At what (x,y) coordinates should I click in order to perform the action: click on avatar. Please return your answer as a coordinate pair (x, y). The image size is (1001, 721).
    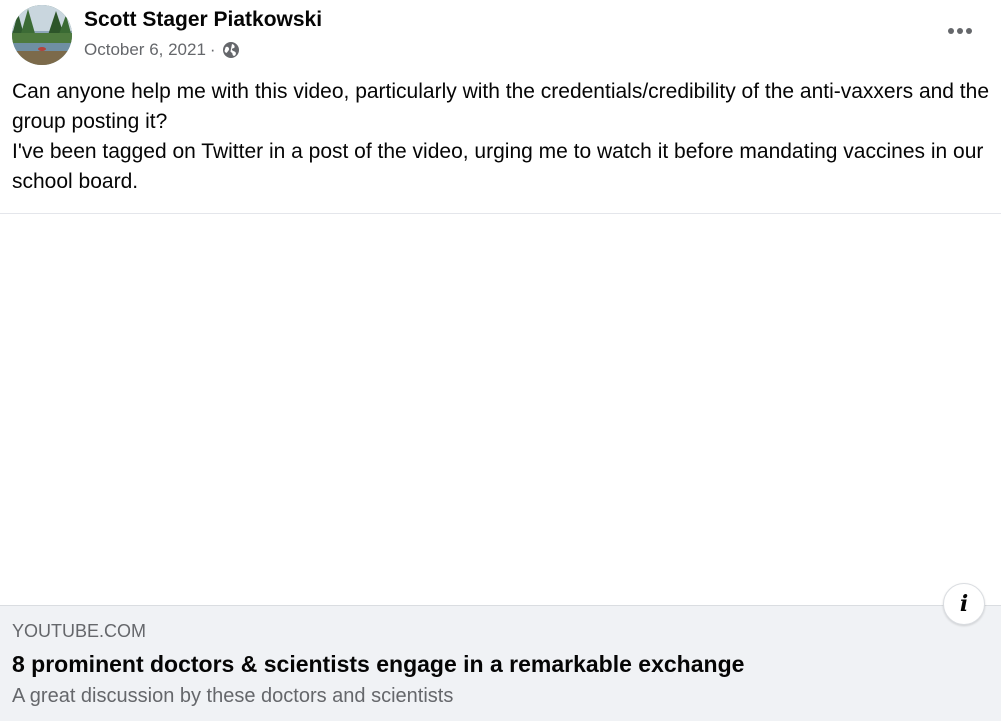
    Looking at the image, I should click on (42, 35).